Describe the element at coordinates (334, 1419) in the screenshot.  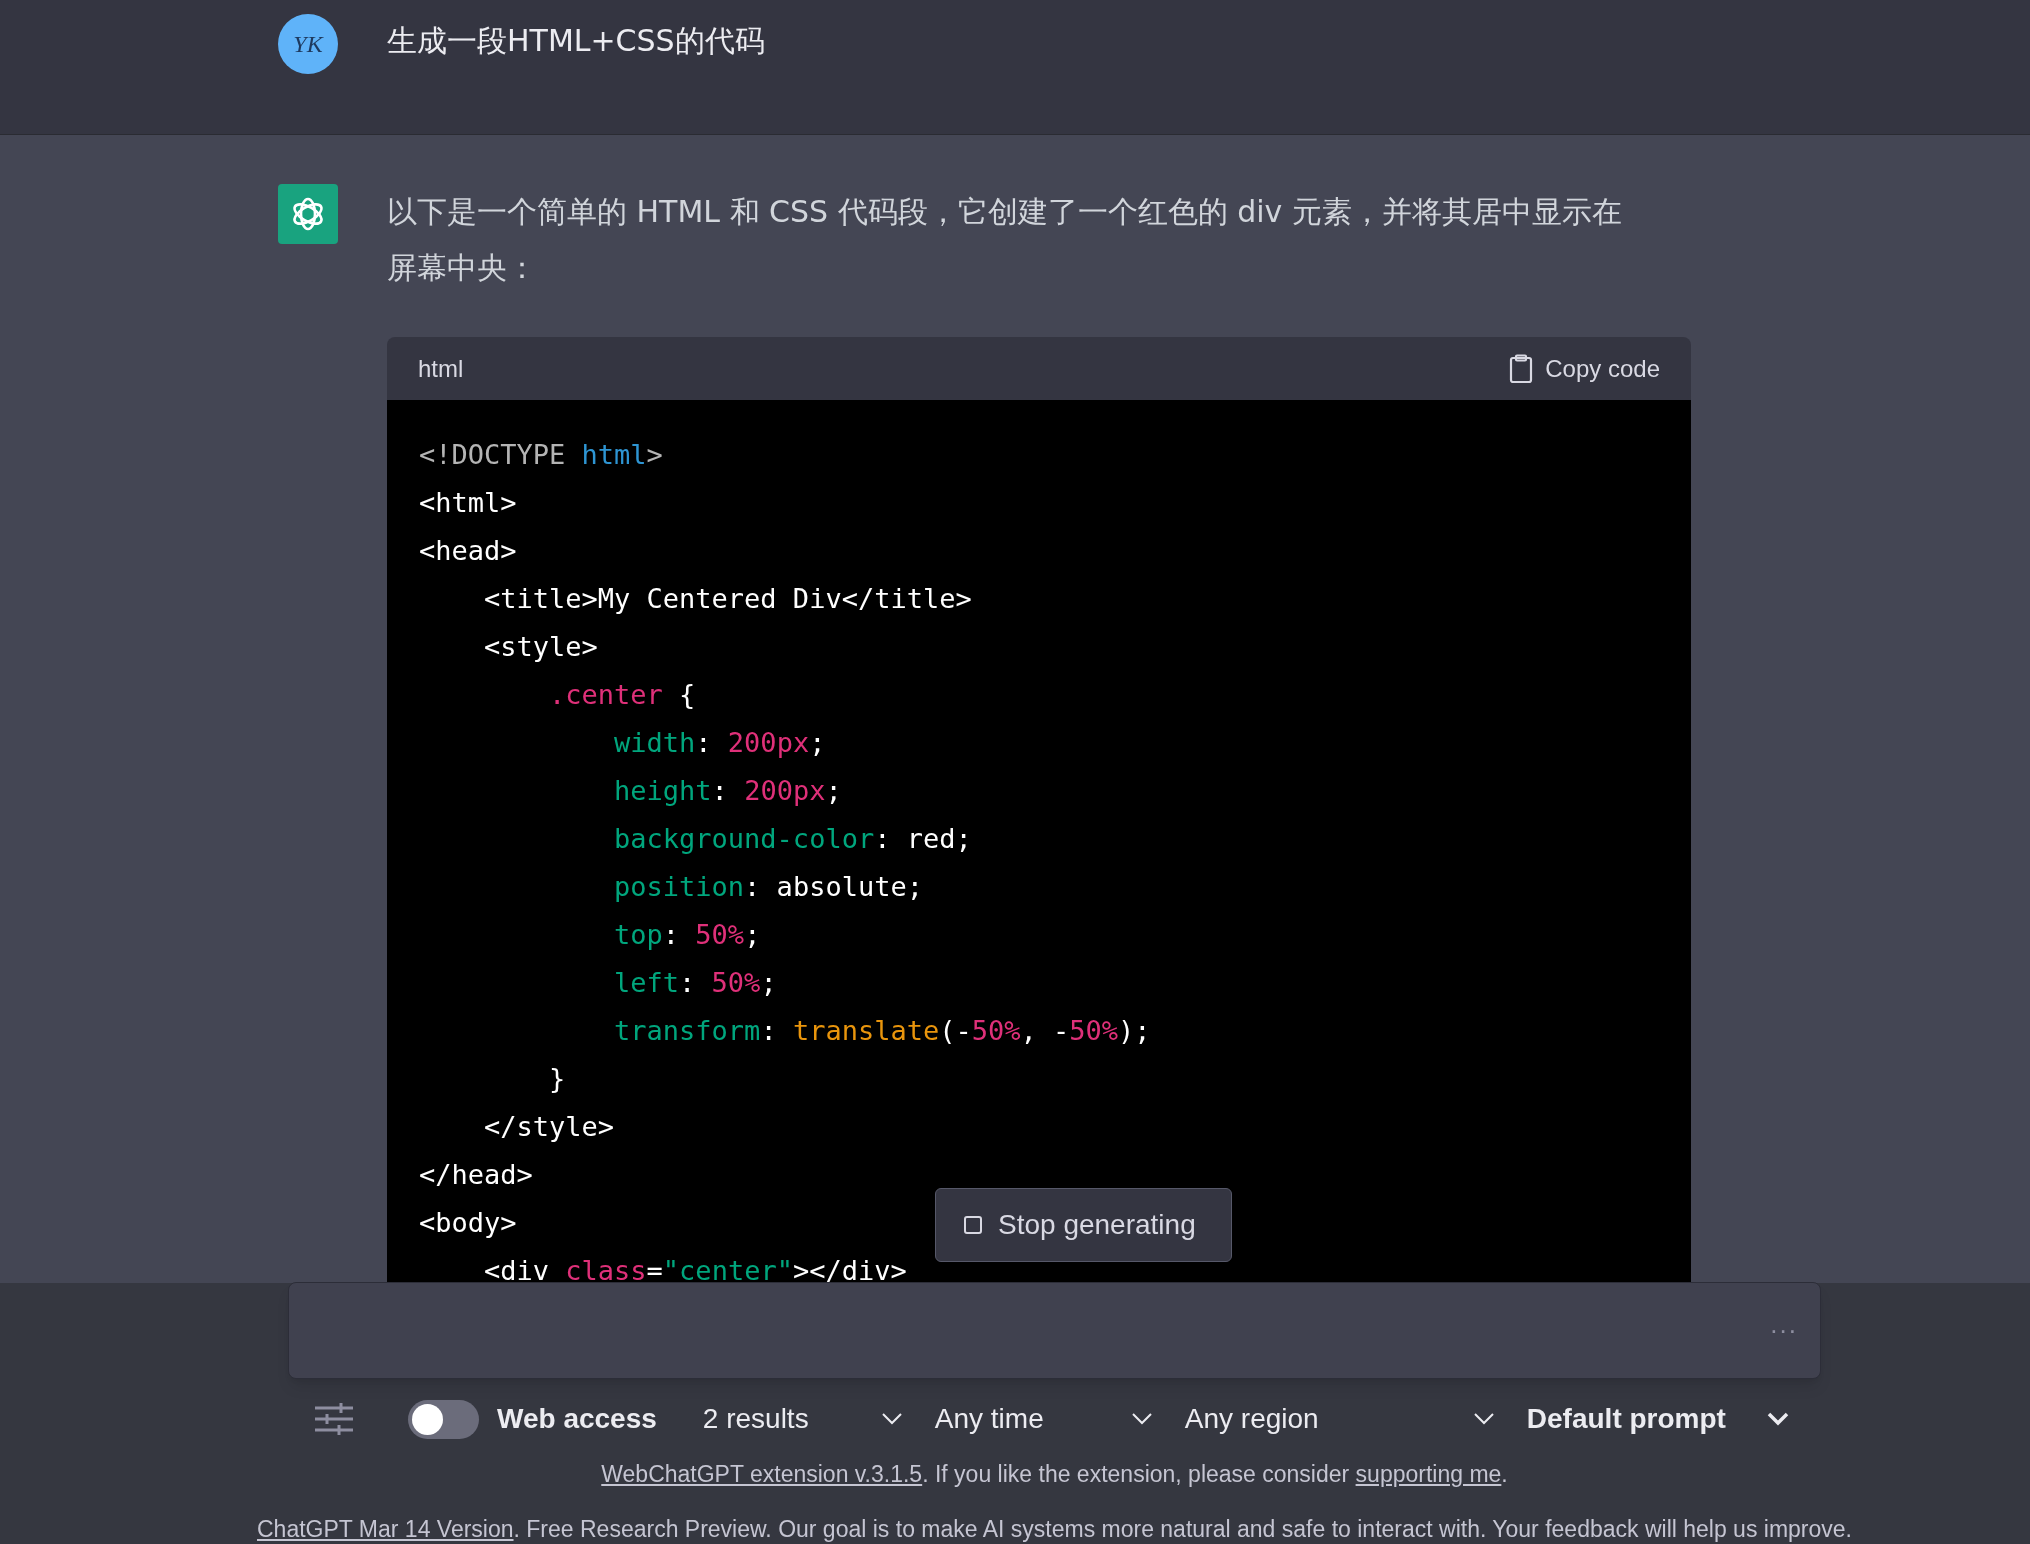
I see `settings-sliders-icon` at that location.